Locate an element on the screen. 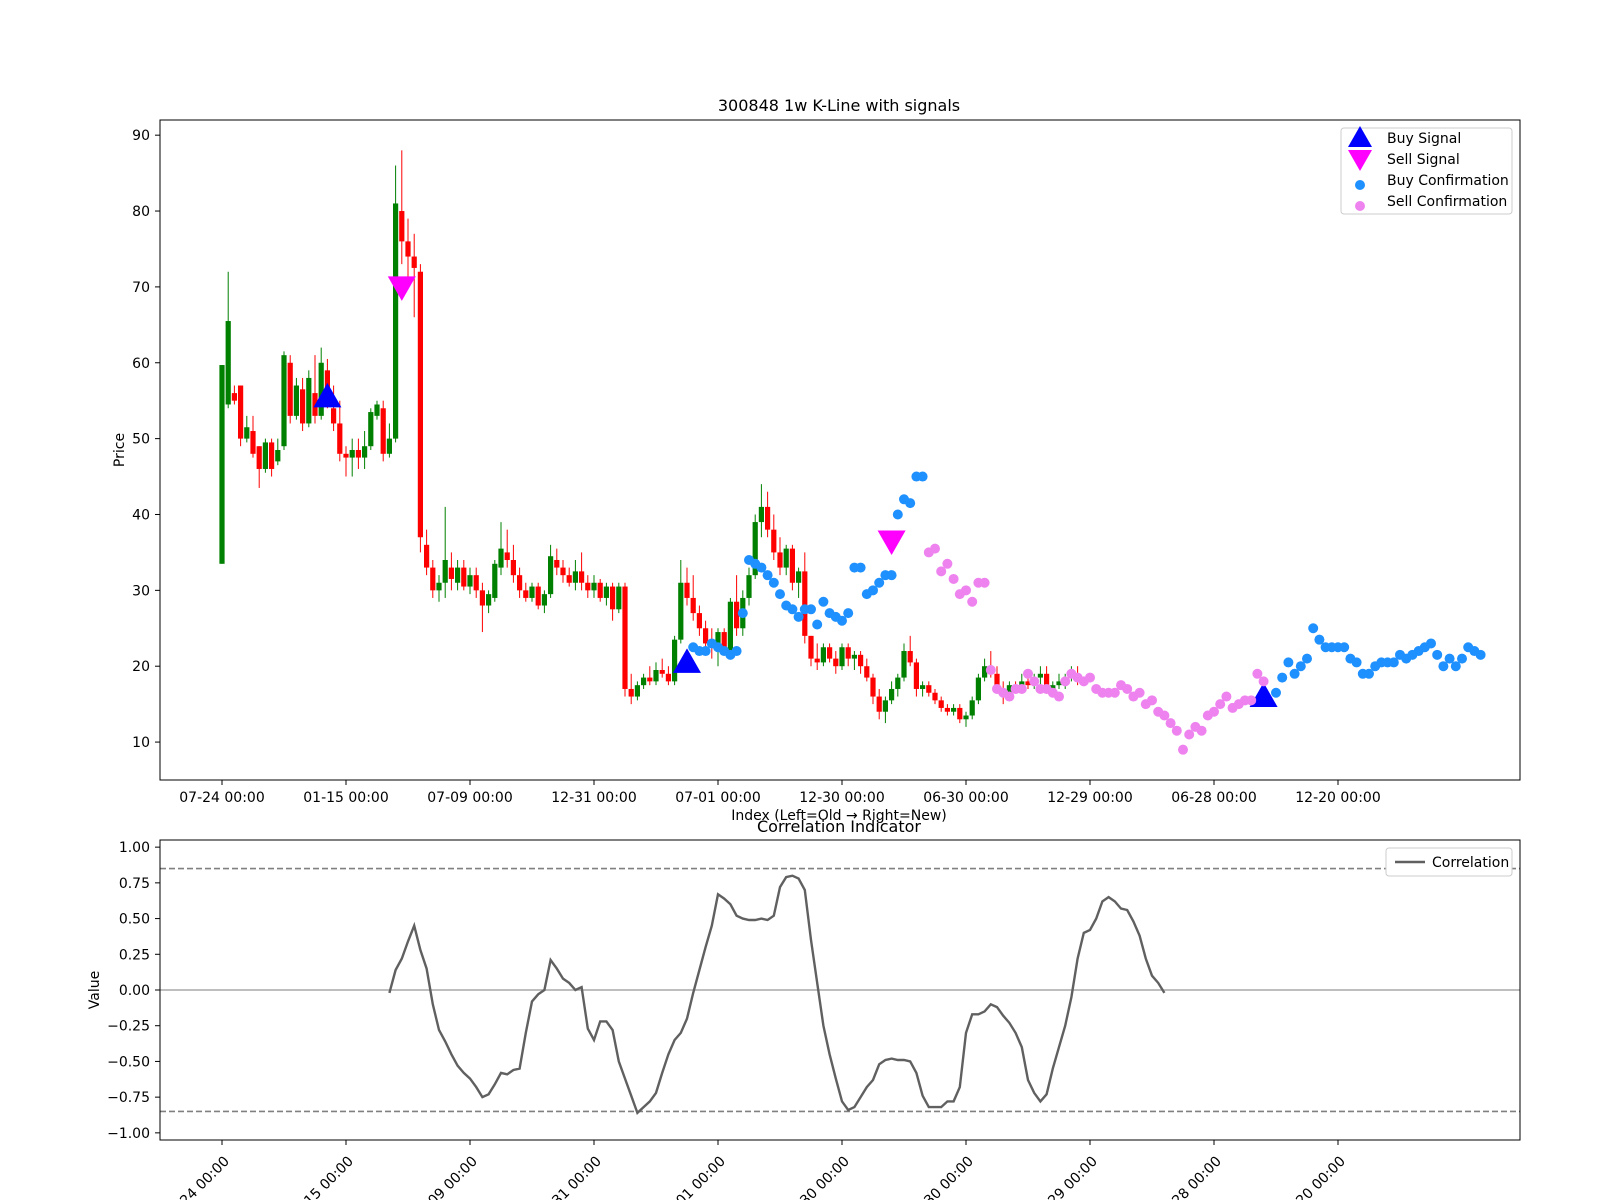 Image resolution: width=1600 pixels, height=1200 pixels. y-tick-label: 1.00 is located at coordinates (134, 848).